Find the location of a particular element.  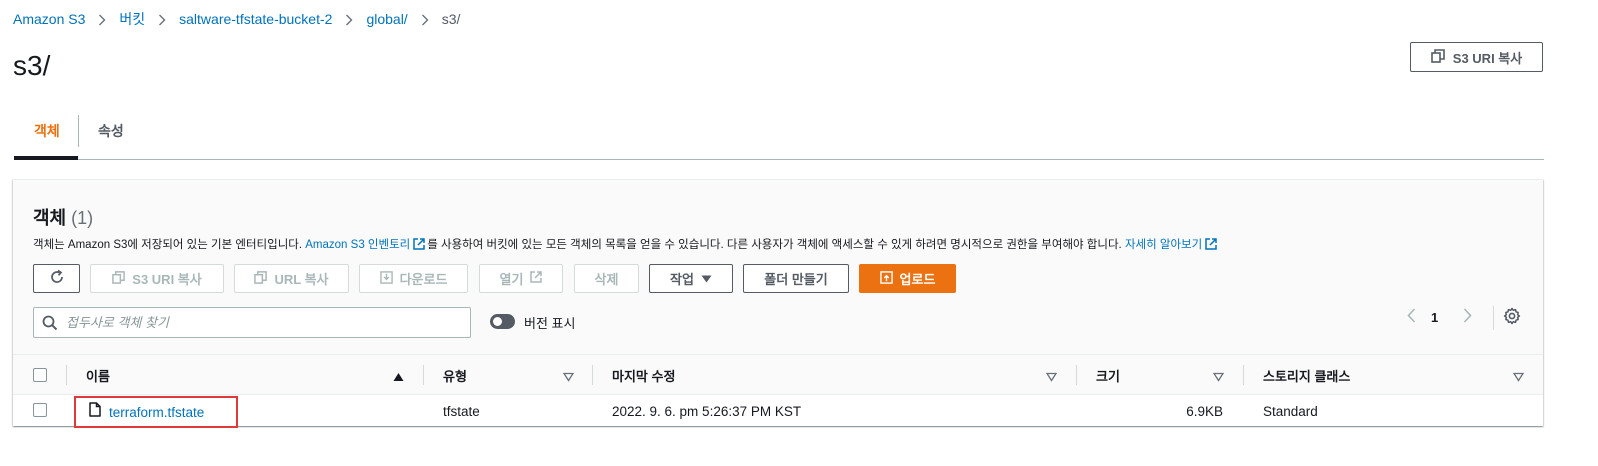

chevron-left-icon is located at coordinates (1411, 318).